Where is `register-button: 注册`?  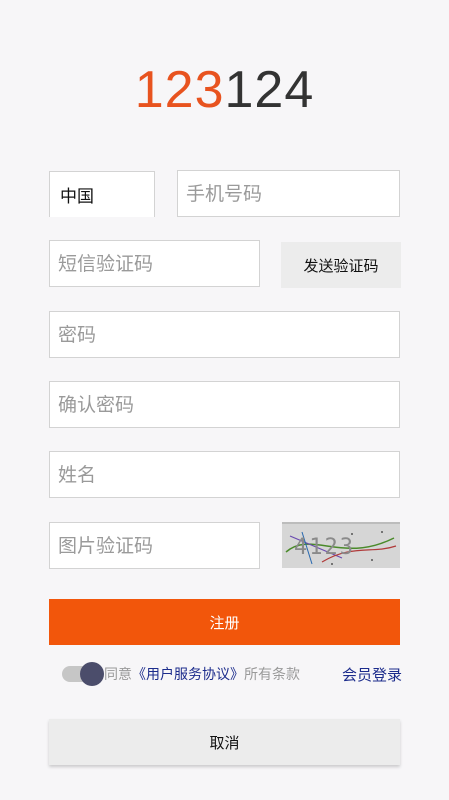
register-button: 注册 is located at coordinates (224, 622).